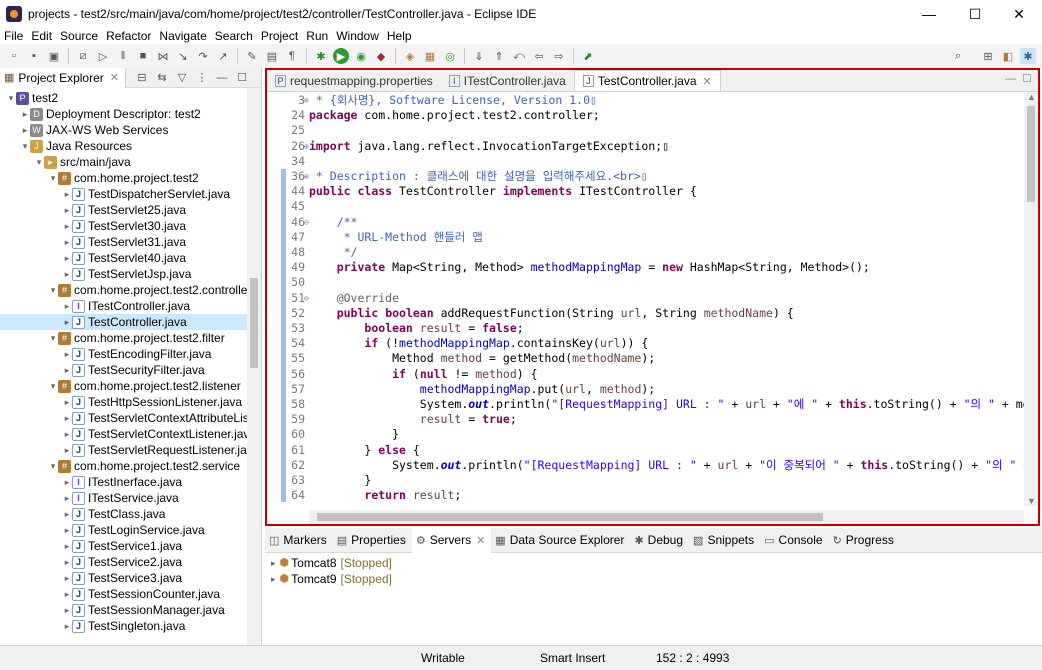 This screenshot has height=670, width=1042. I want to click on tree-item: ▸ I ITestInerface.java, so click(130, 482).